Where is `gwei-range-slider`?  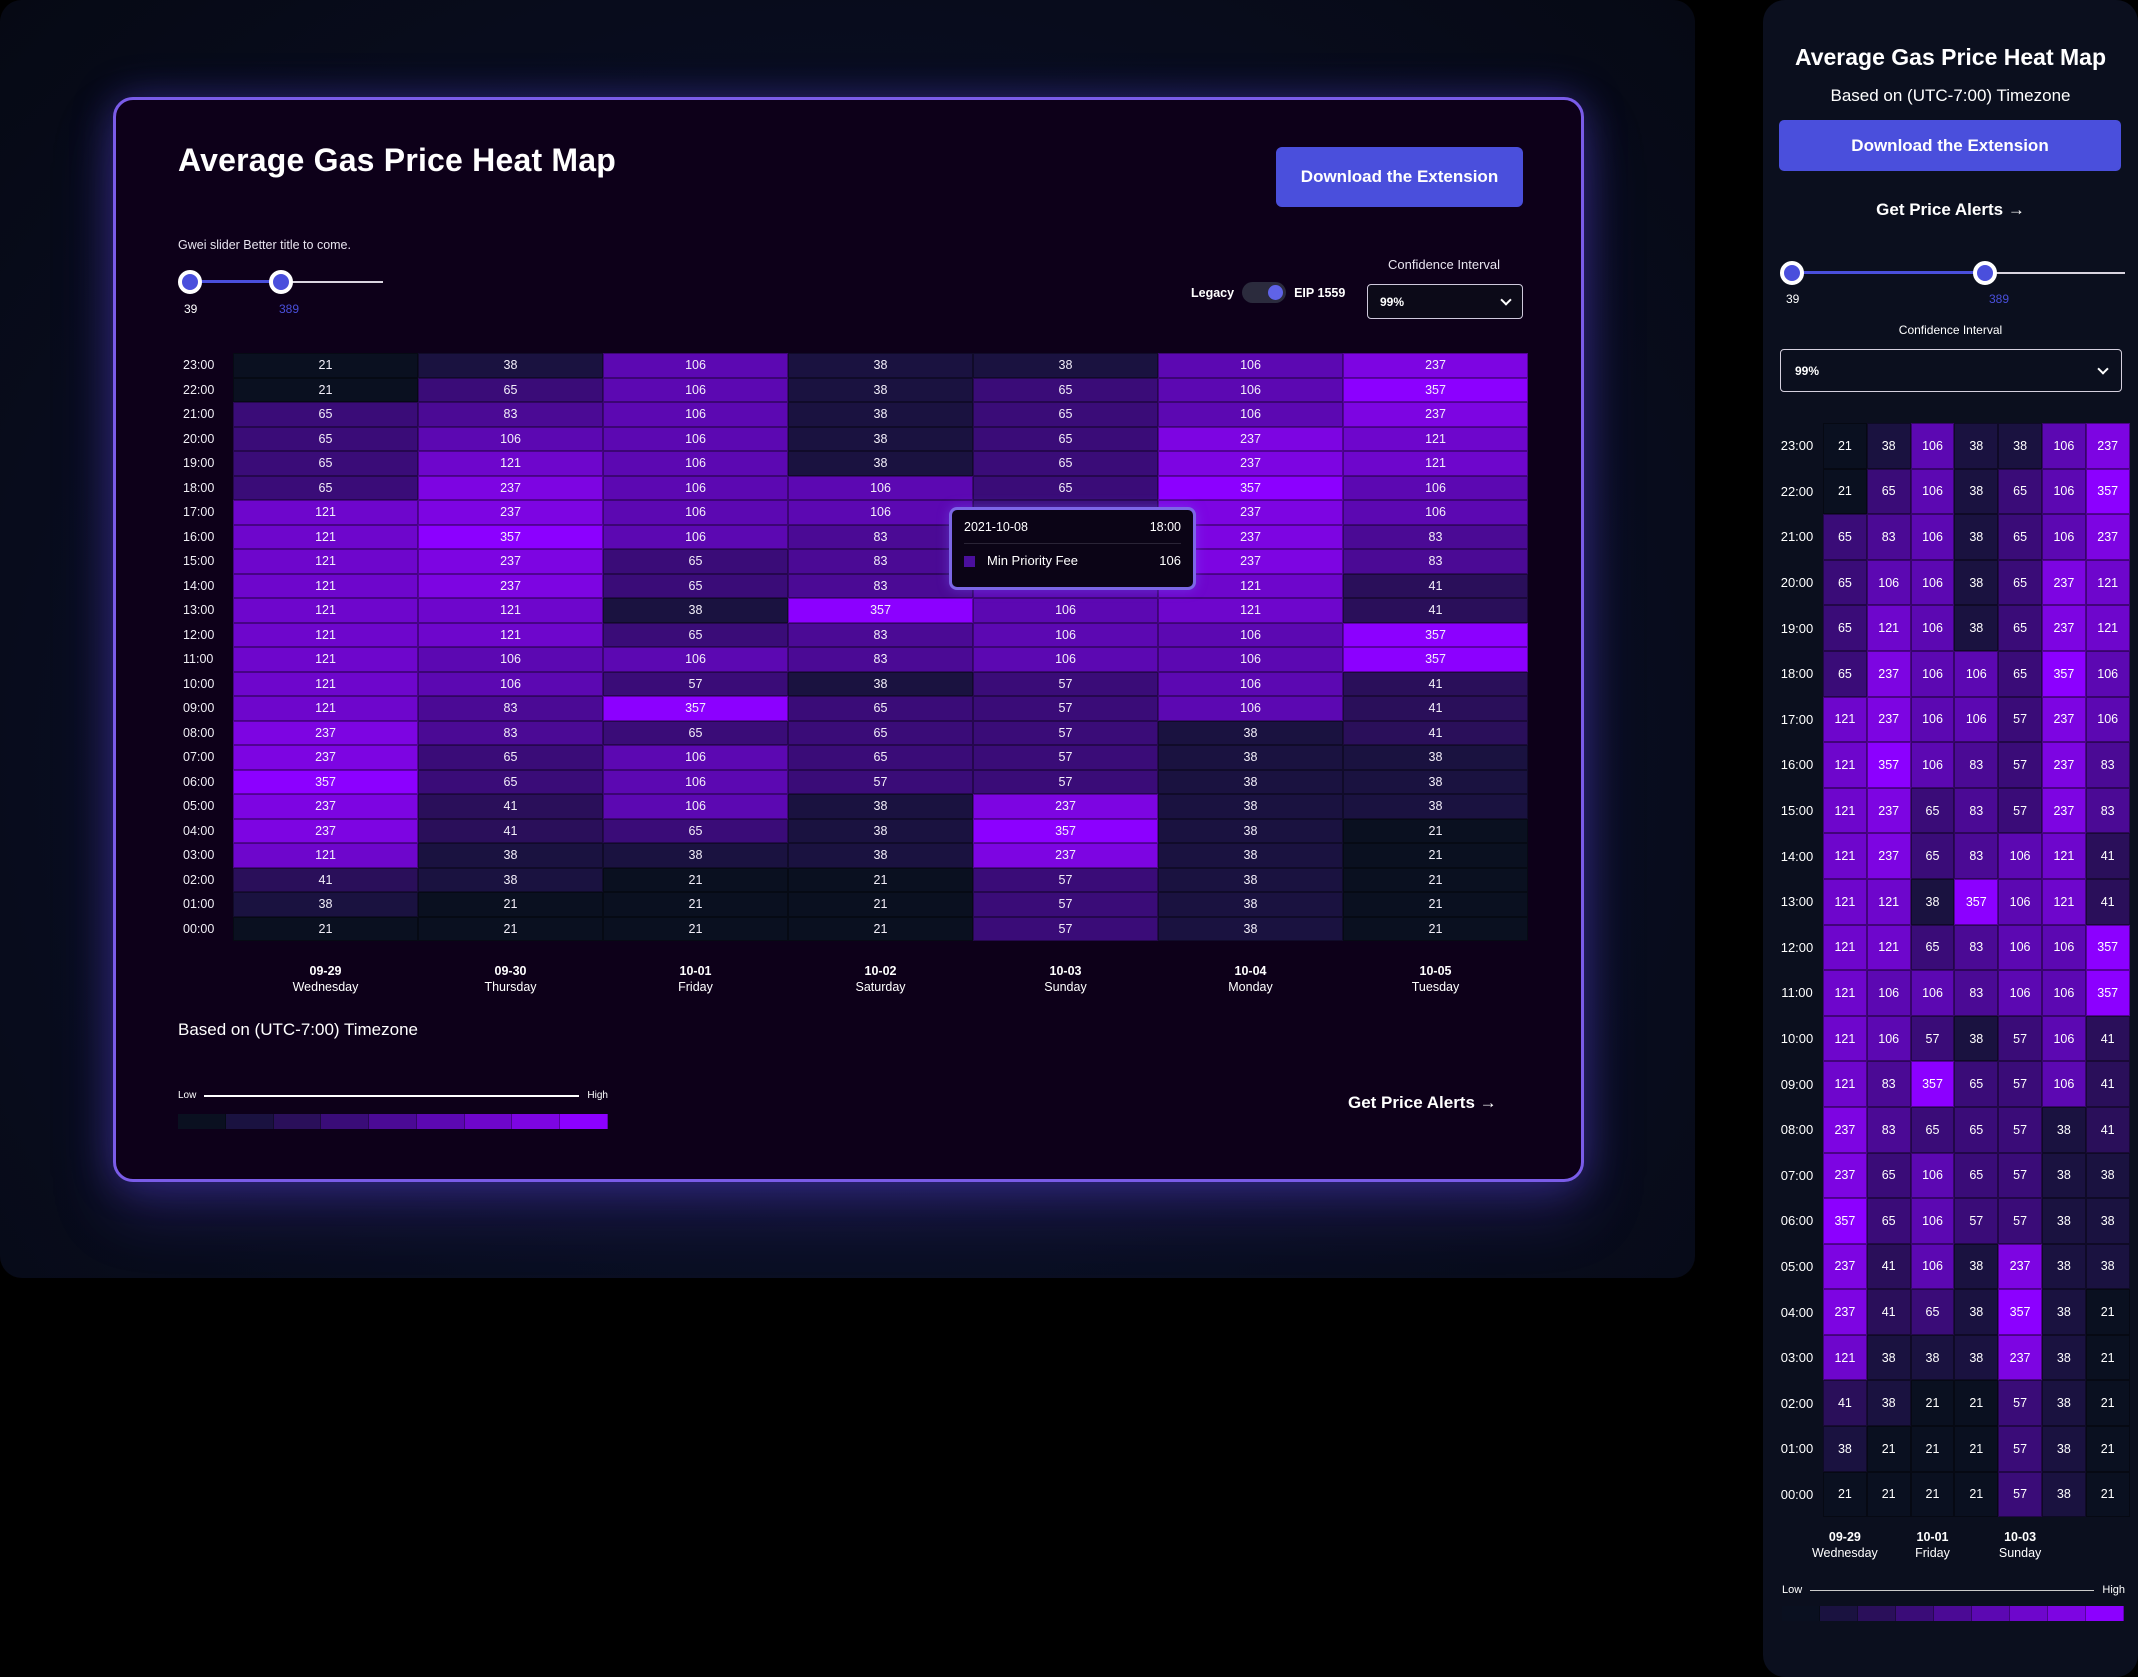
gwei-range-slider is located at coordinates (280, 282).